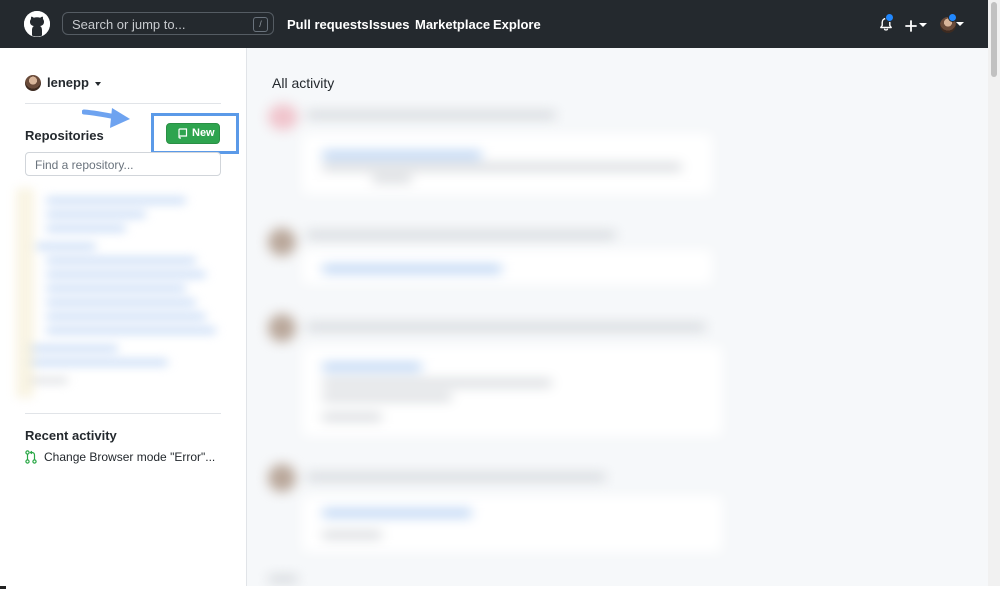 The image size is (1000, 606). Describe the element at coordinates (260, 24) in the screenshot. I see `search-shortcut-key: /` at that location.